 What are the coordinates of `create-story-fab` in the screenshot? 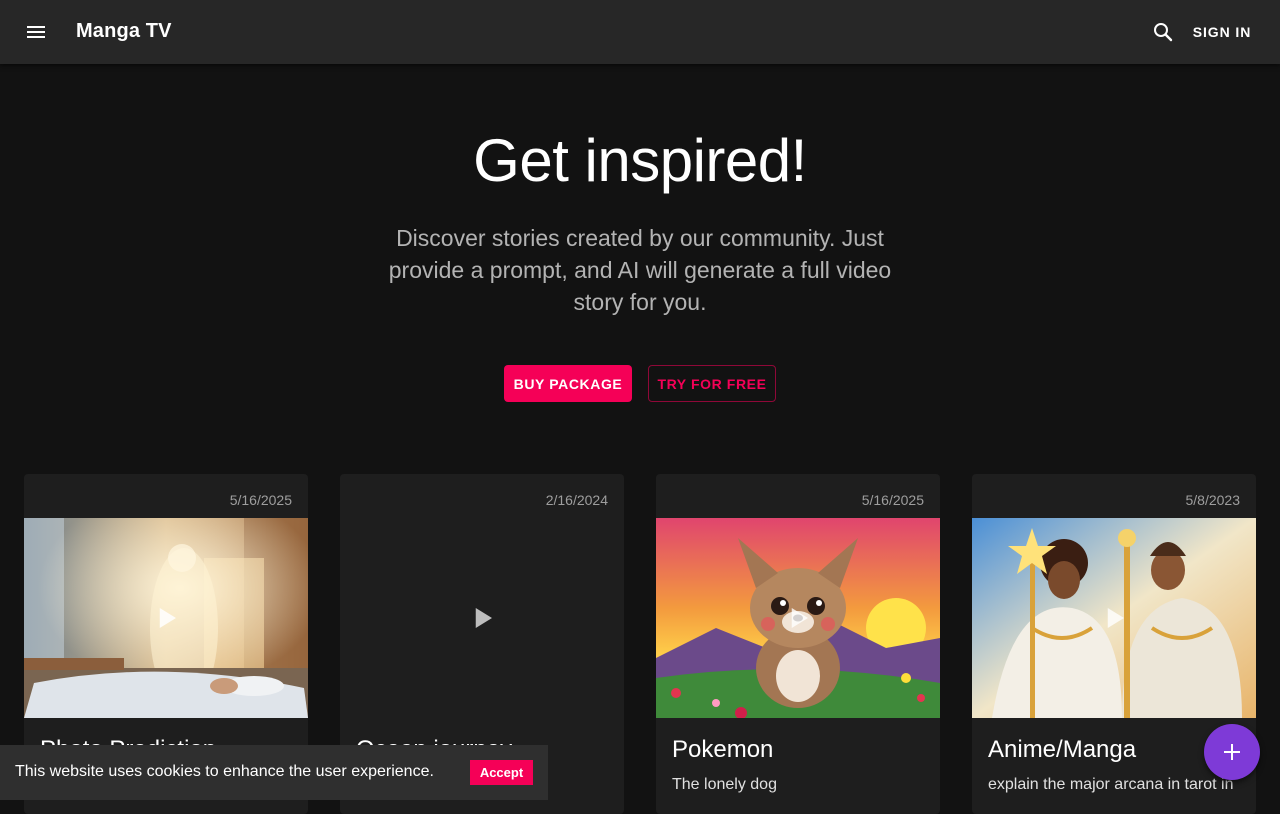 It's located at (1232, 752).